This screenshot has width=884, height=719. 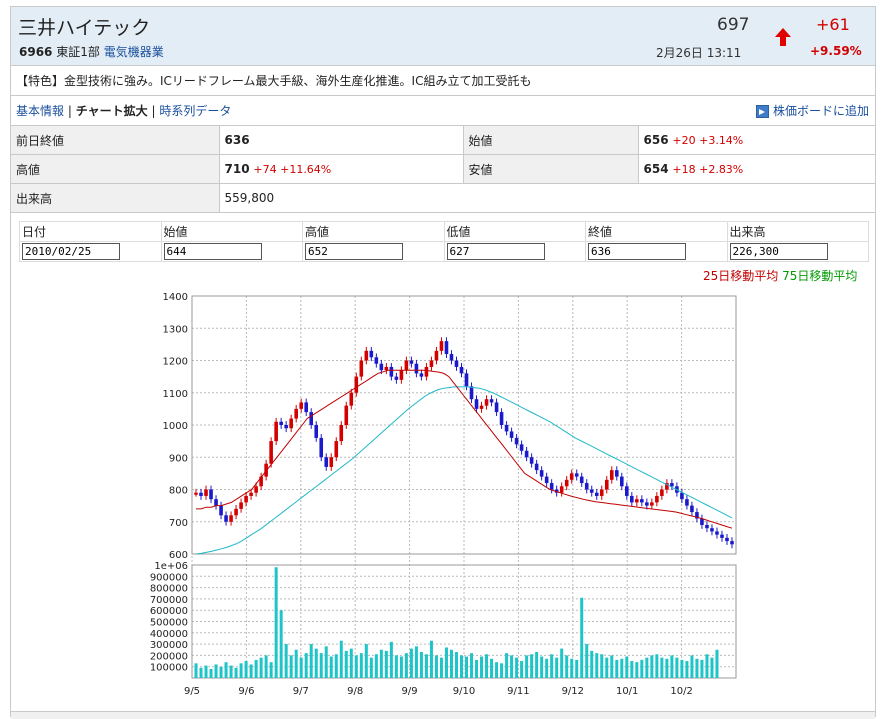 I want to click on volume-tick-label: 600000, so click(x=169, y=611).